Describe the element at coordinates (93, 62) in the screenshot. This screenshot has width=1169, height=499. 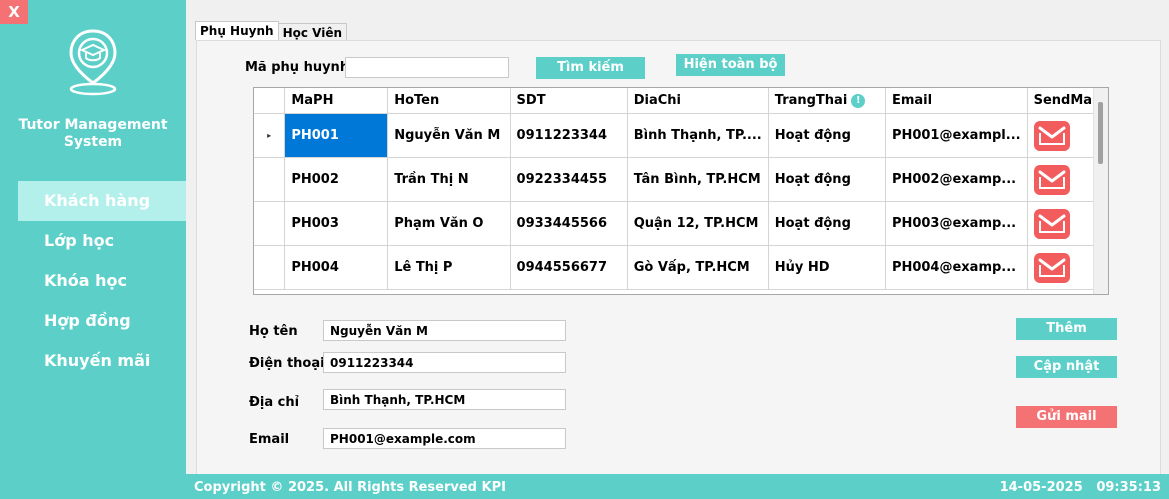
I see `graduation-cap-pin-icon` at that location.